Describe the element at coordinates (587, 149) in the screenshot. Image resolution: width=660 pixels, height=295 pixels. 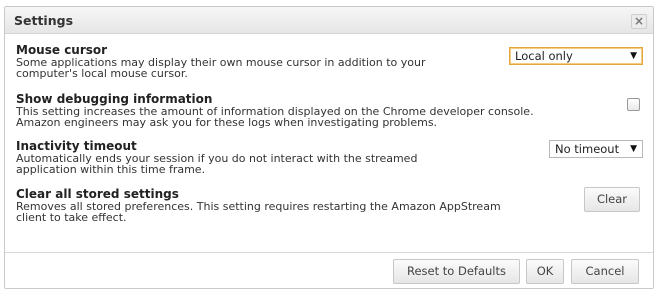
I see `select-value: No timeout` at that location.